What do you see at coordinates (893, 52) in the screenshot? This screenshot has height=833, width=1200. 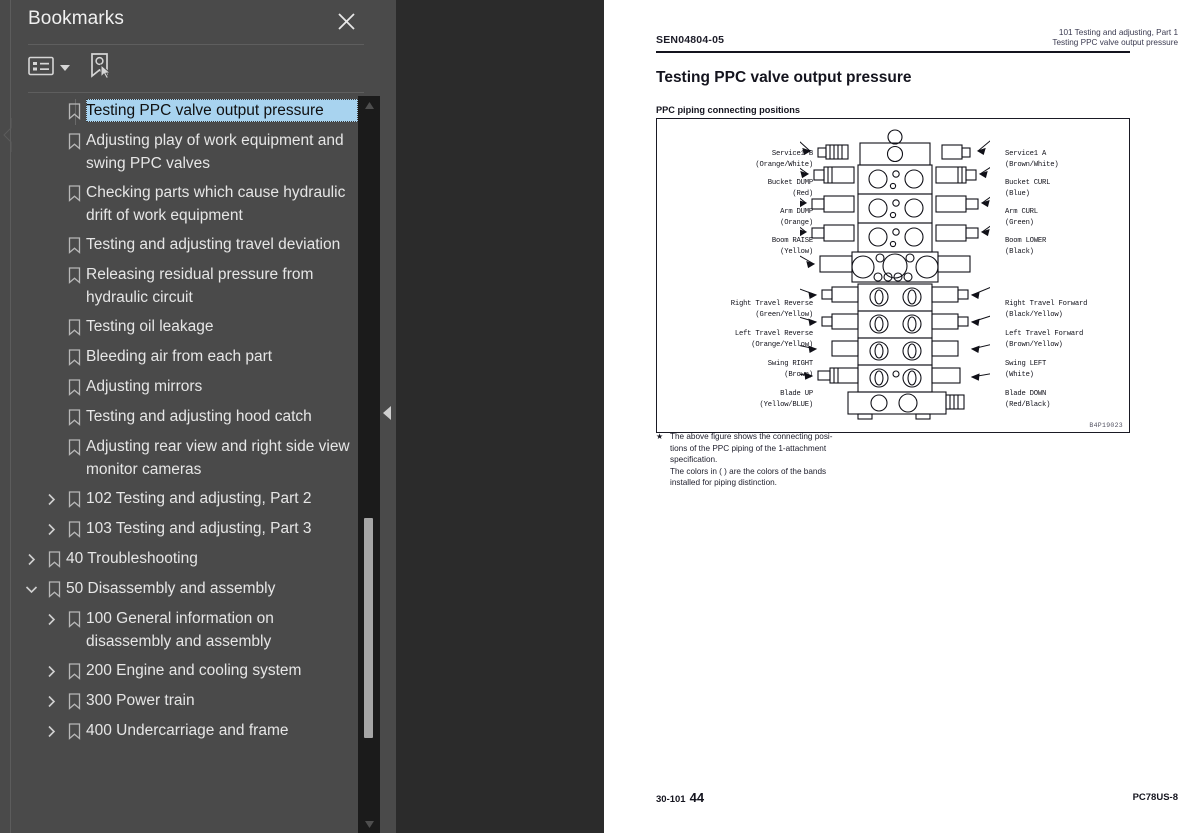 I see `page-header-rule` at bounding box center [893, 52].